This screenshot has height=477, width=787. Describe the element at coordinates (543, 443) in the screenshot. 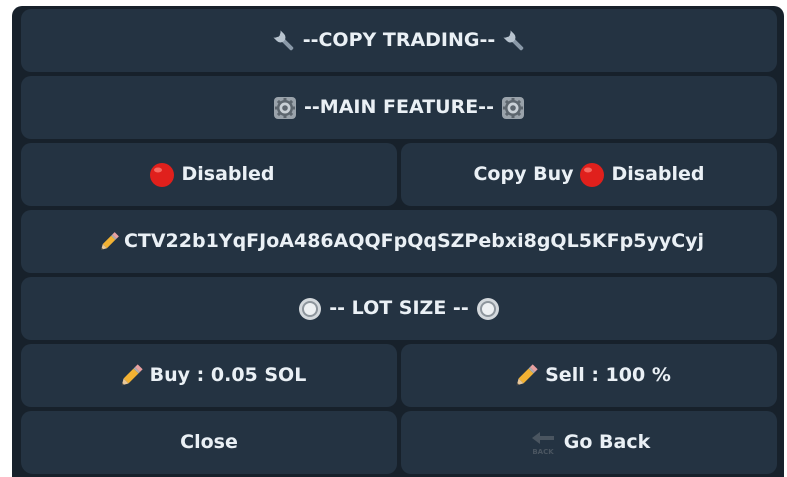

I see `back-arrow-icon: BACK` at that location.